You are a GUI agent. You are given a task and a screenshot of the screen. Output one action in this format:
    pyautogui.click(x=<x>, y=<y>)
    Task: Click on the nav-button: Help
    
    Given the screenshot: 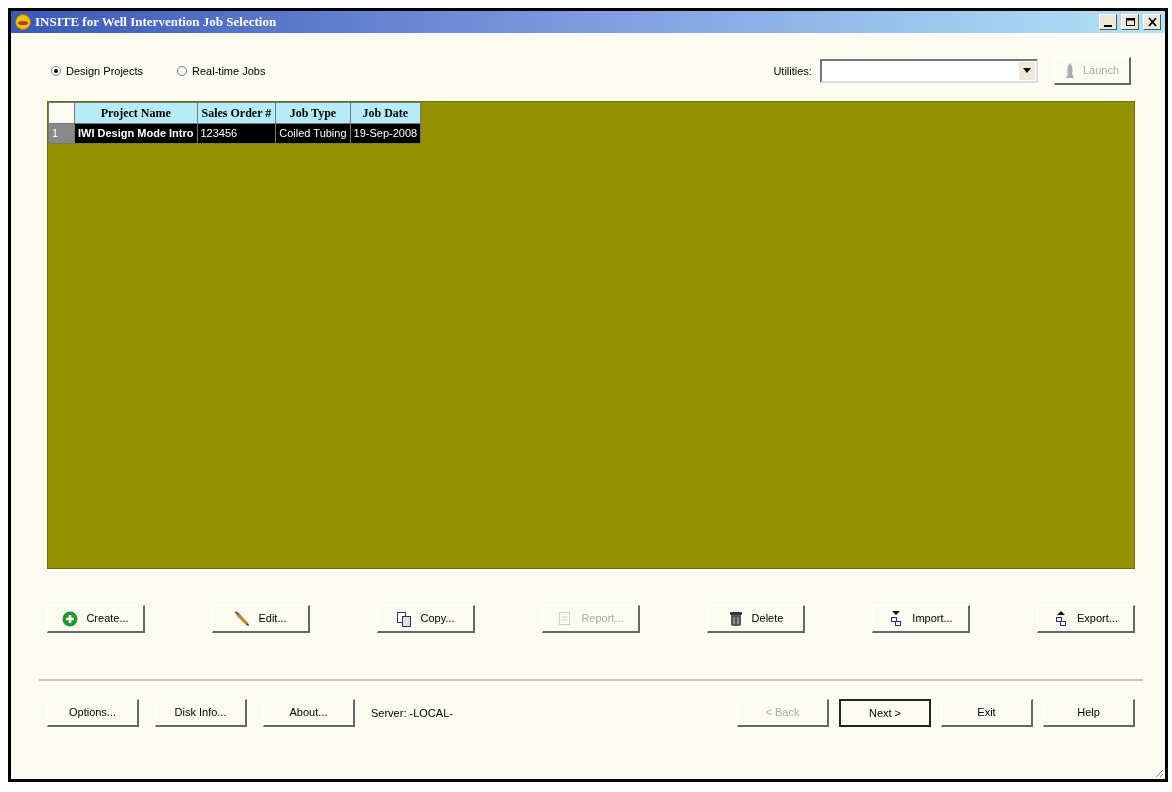 What is the action you would take?
    pyautogui.click(x=1089, y=713)
    